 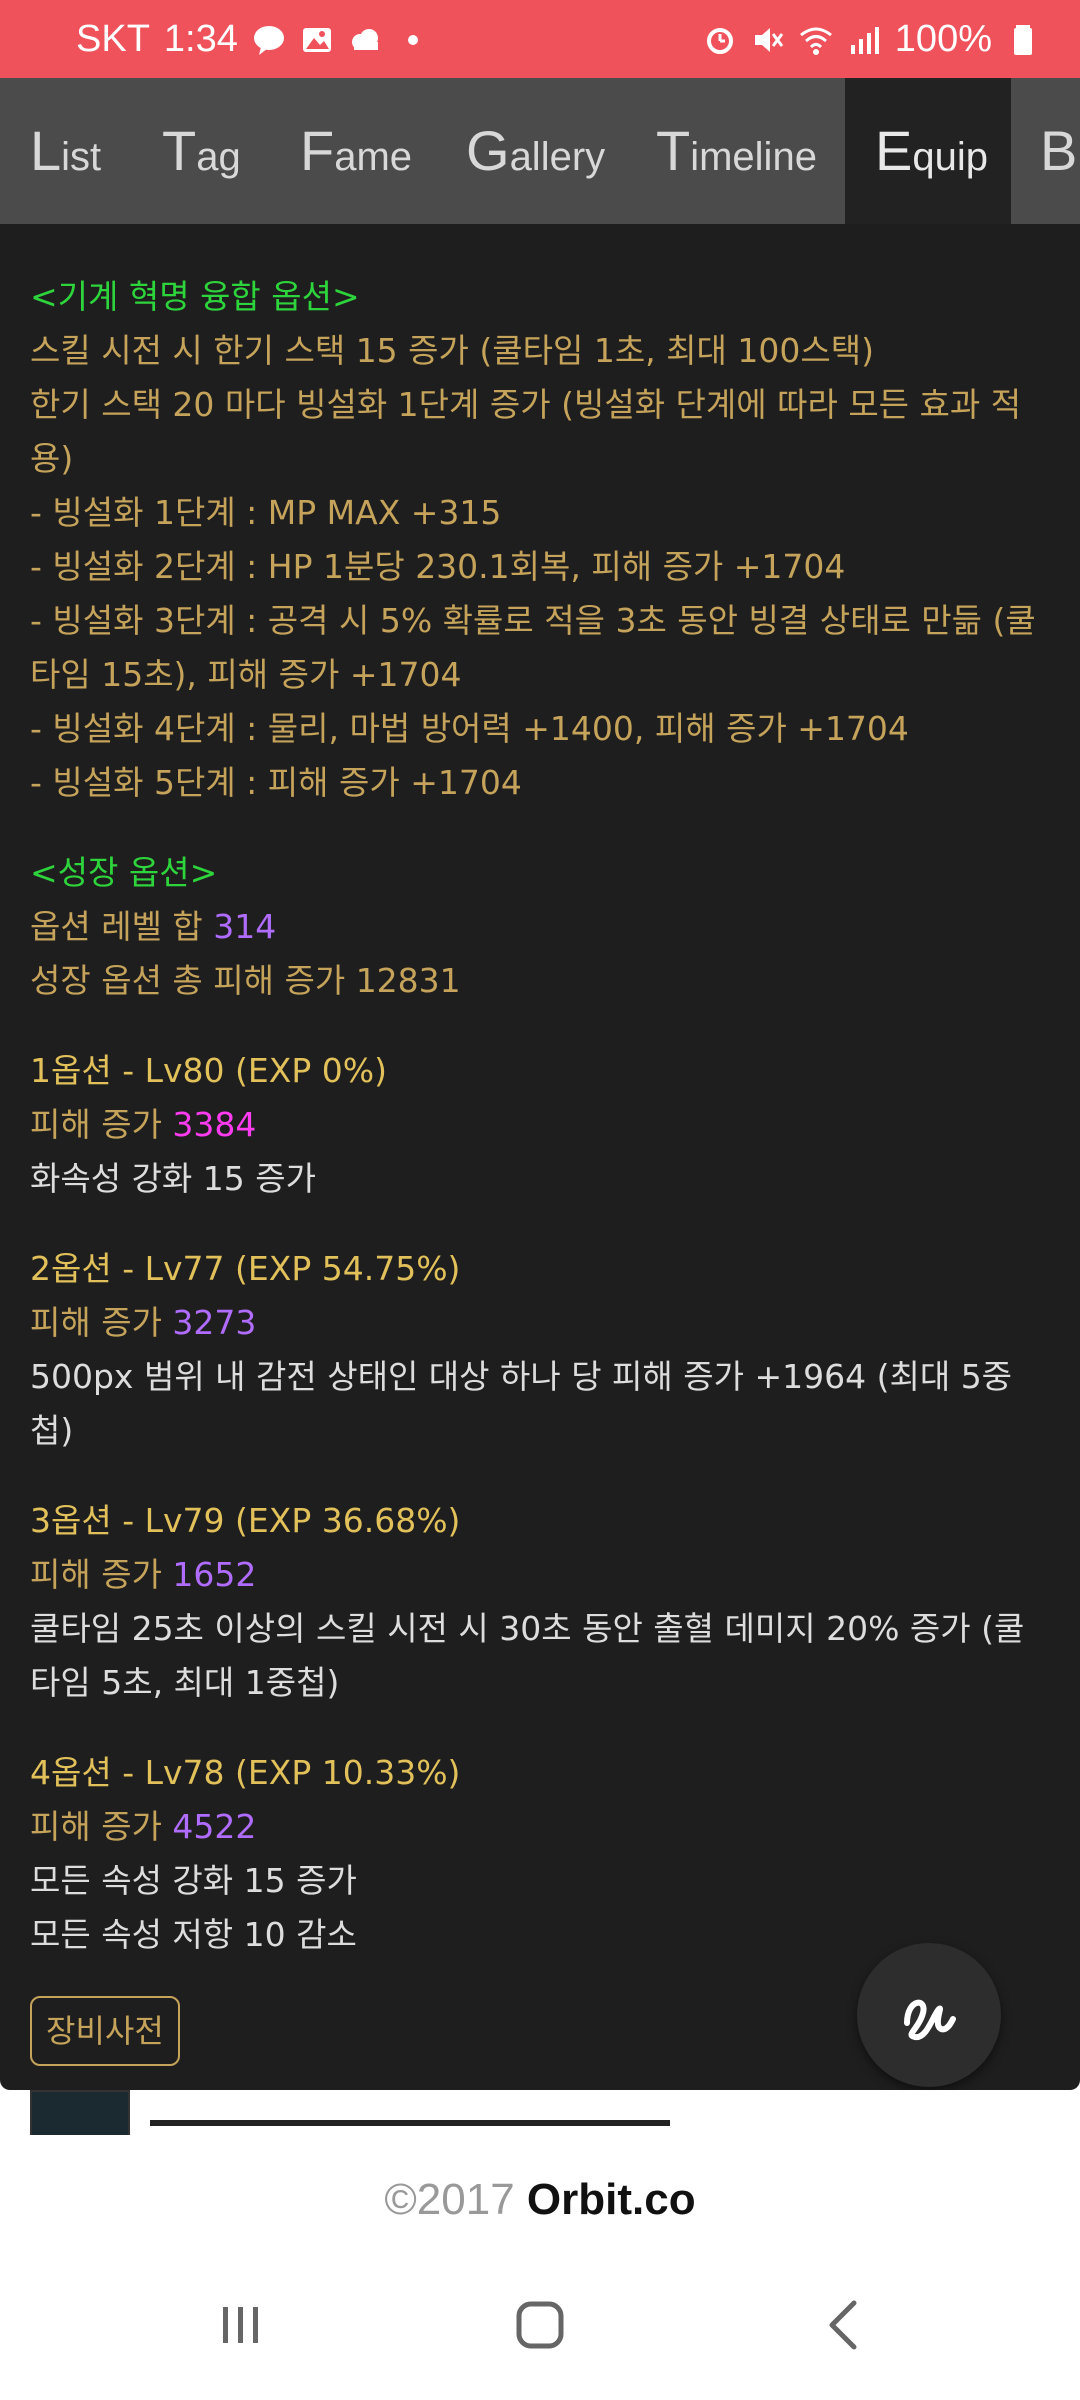 I want to click on tab-fame-cap: F, so click(x=317, y=150).